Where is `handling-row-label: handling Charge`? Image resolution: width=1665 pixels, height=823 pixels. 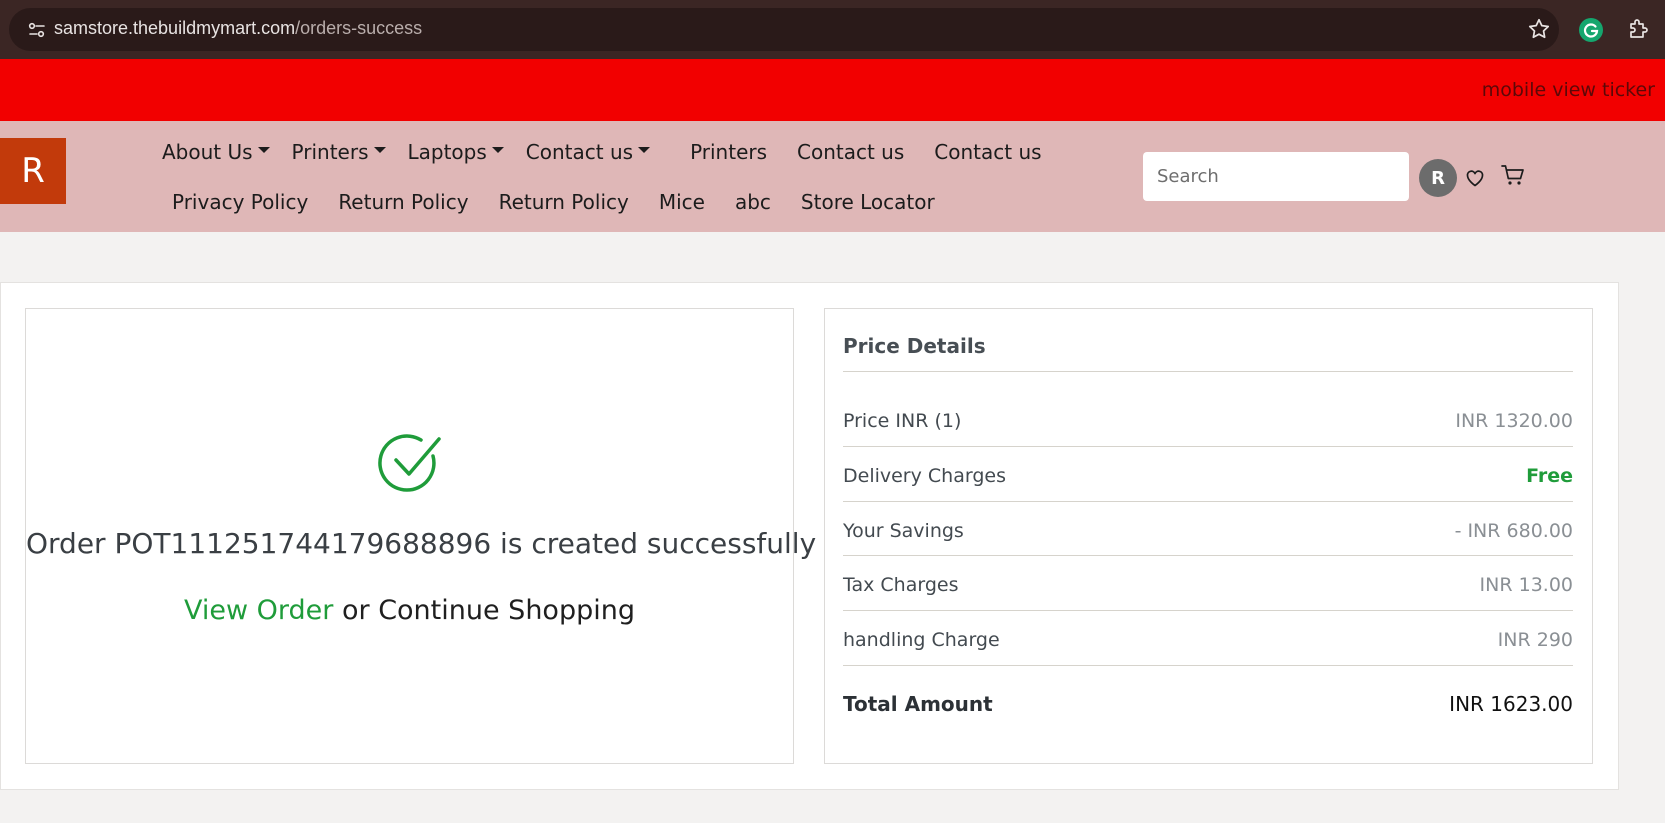 handling-row-label: handling Charge is located at coordinates (921, 640).